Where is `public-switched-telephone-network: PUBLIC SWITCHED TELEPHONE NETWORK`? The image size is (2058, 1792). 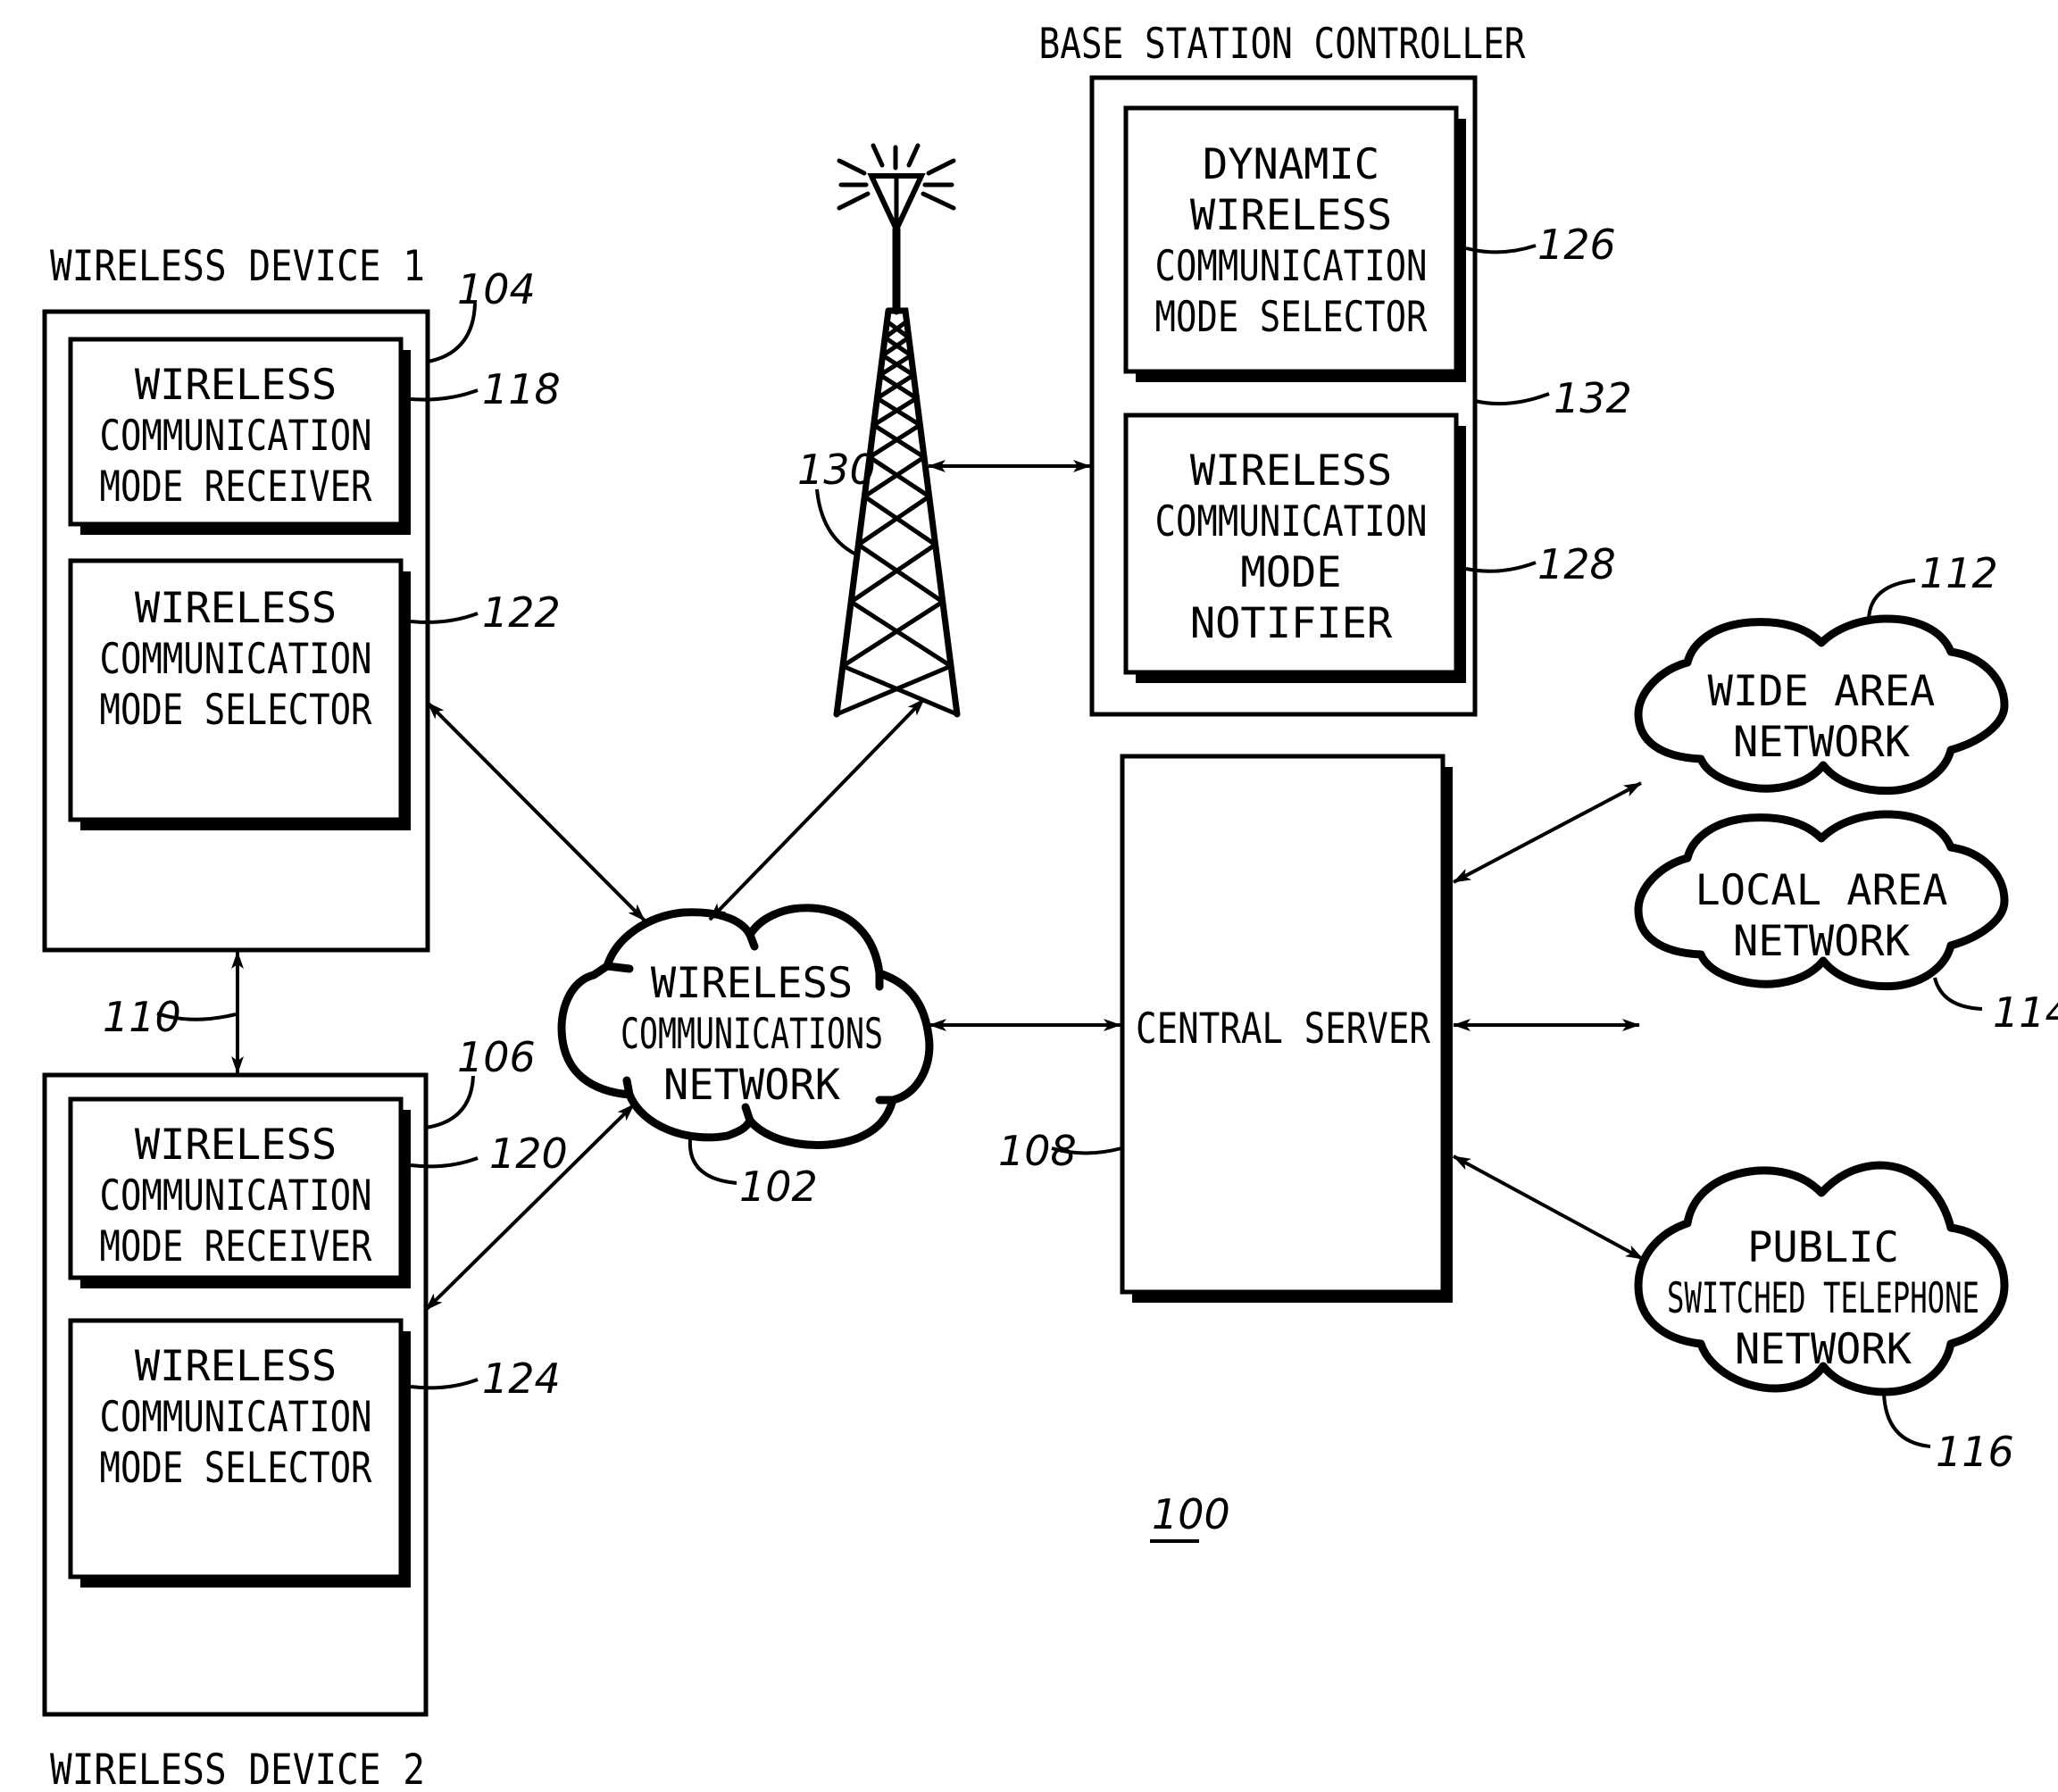 public-switched-telephone-network: PUBLIC SWITCHED TELEPHONE NETWORK is located at coordinates (1821, 1279).